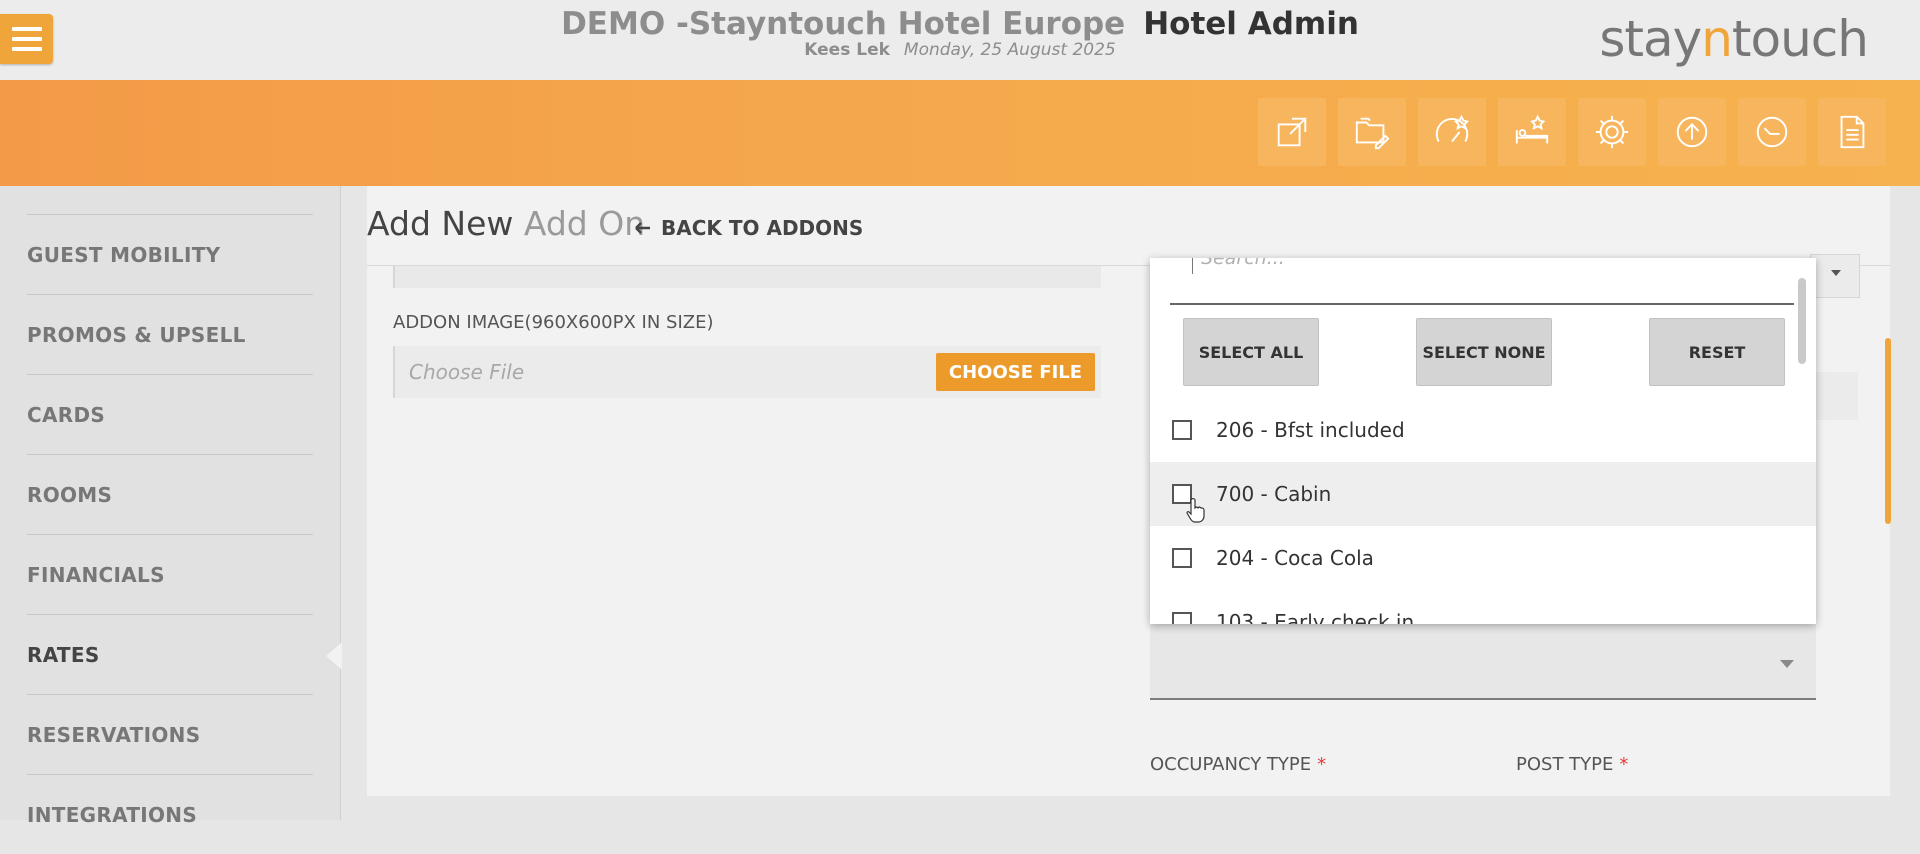 The height and width of the screenshot is (854, 1920). What do you see at coordinates (1852, 132) in the screenshot?
I see `document-icon` at bounding box center [1852, 132].